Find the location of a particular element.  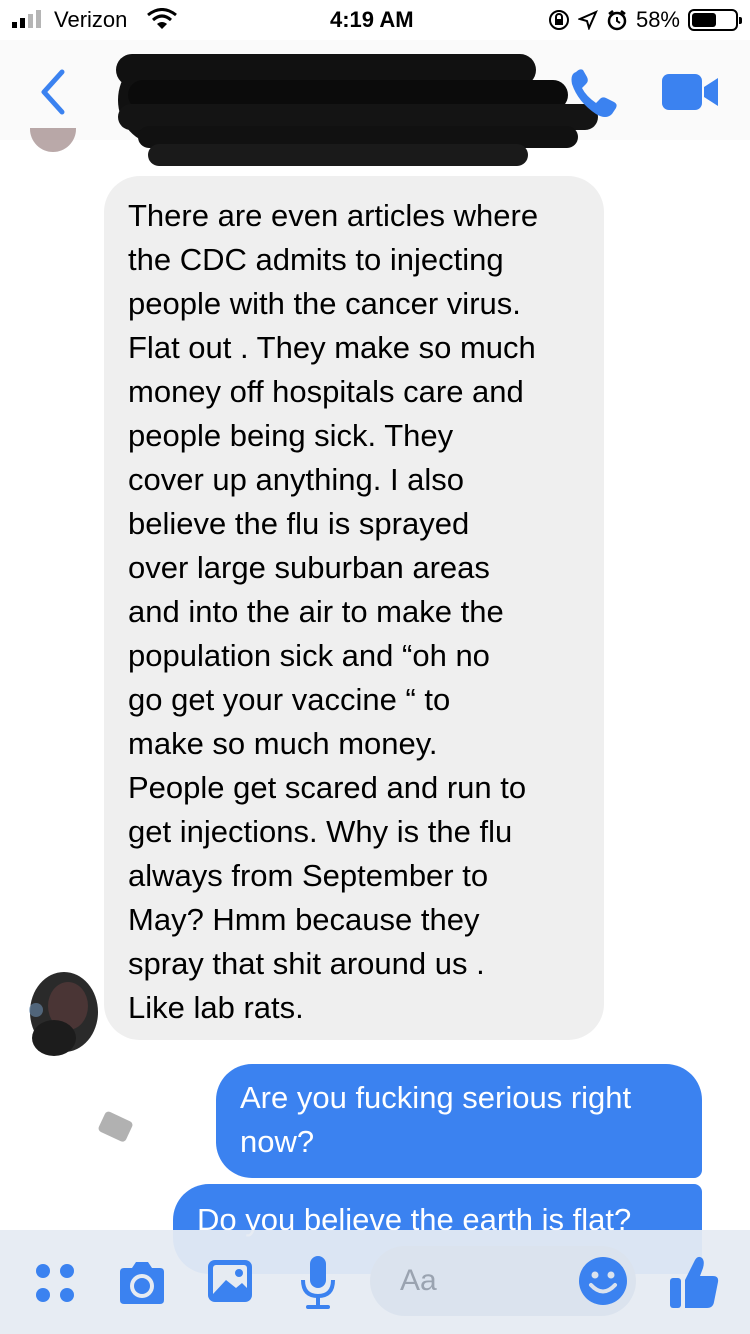

back-icon is located at coordinates (54, 92).